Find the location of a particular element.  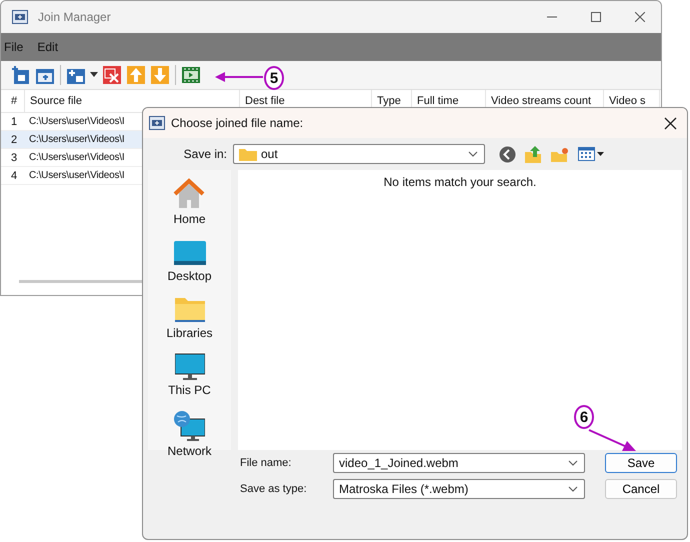

back-icon is located at coordinates (507, 154).